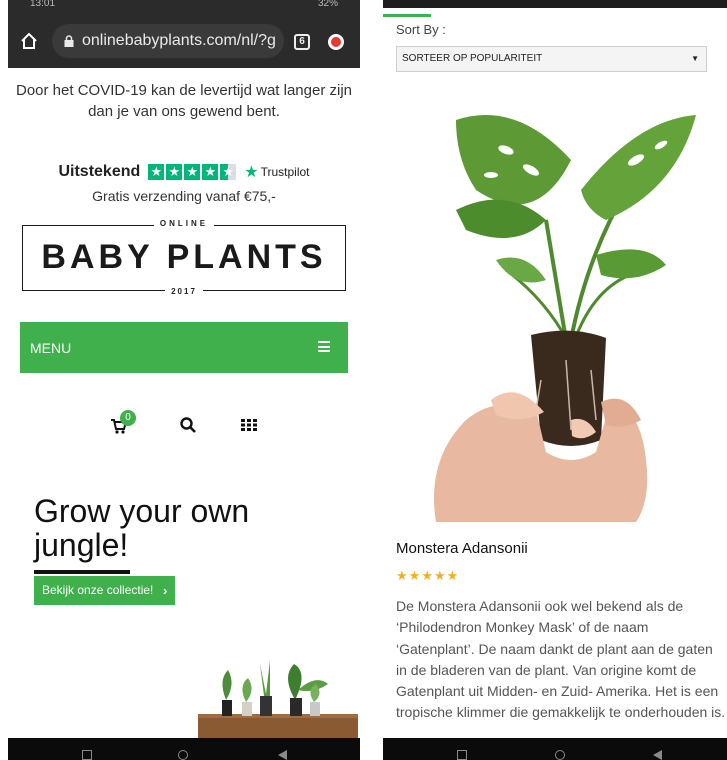 The height and width of the screenshot is (760, 727). I want to click on status-battery: 32%, so click(327, 4).